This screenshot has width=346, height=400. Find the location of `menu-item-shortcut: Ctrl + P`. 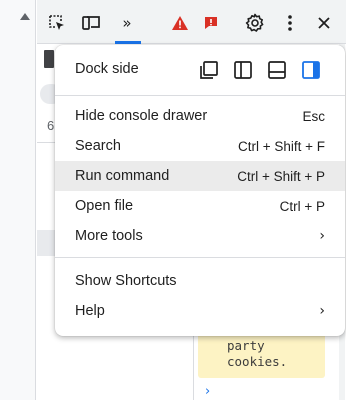

menu-item-shortcut: Ctrl + P is located at coordinates (302, 206).